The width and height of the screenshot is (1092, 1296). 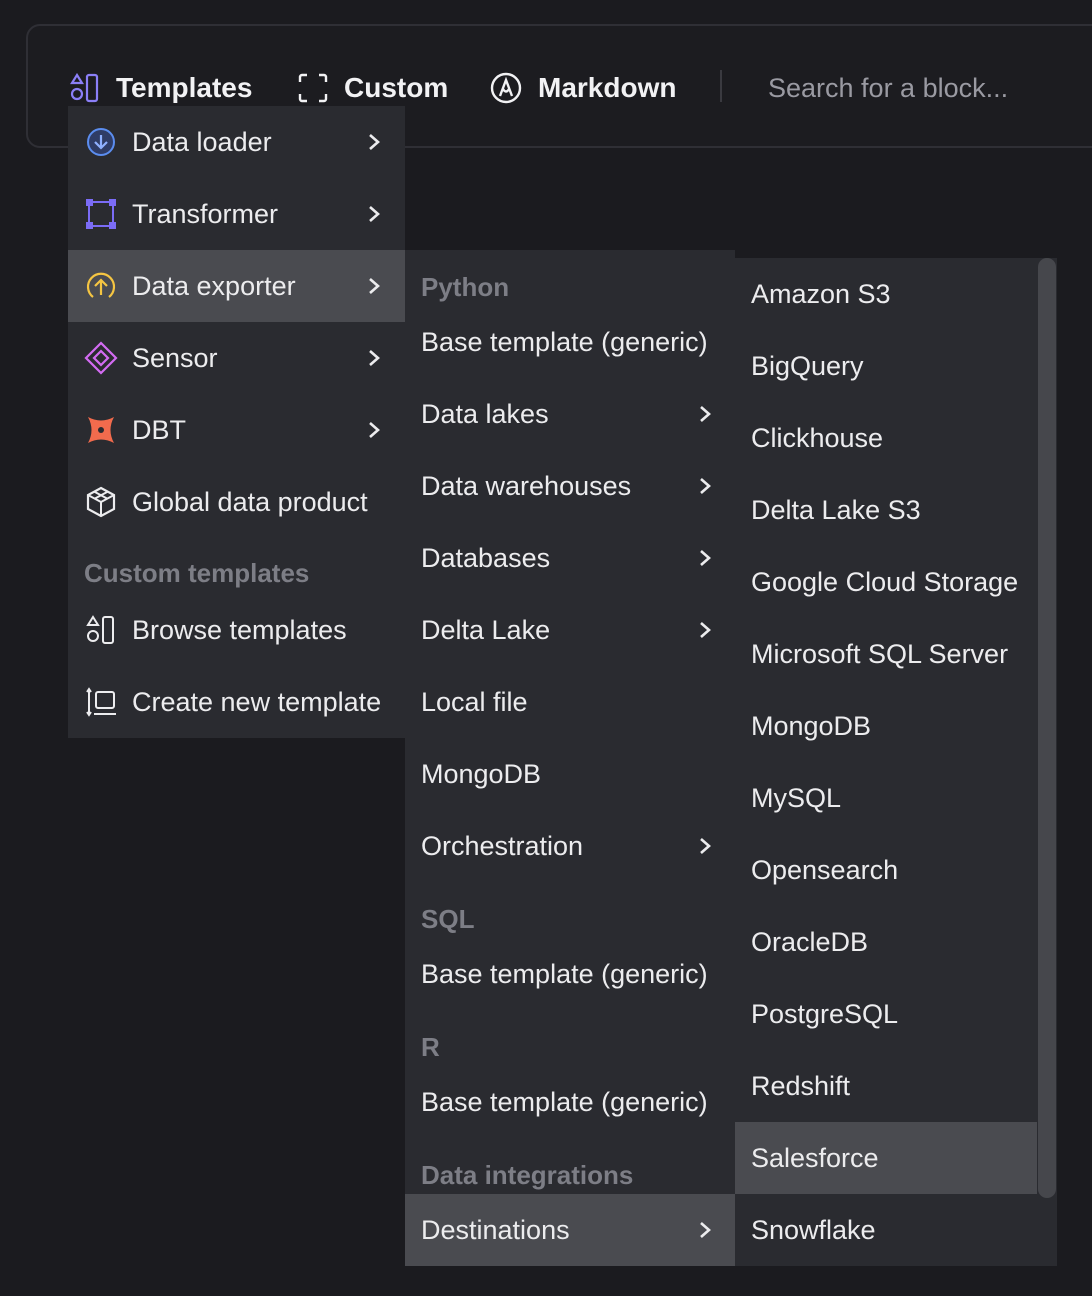 I want to click on menu-item-destination-salesforce: Salesforce, so click(x=886, y=1158).